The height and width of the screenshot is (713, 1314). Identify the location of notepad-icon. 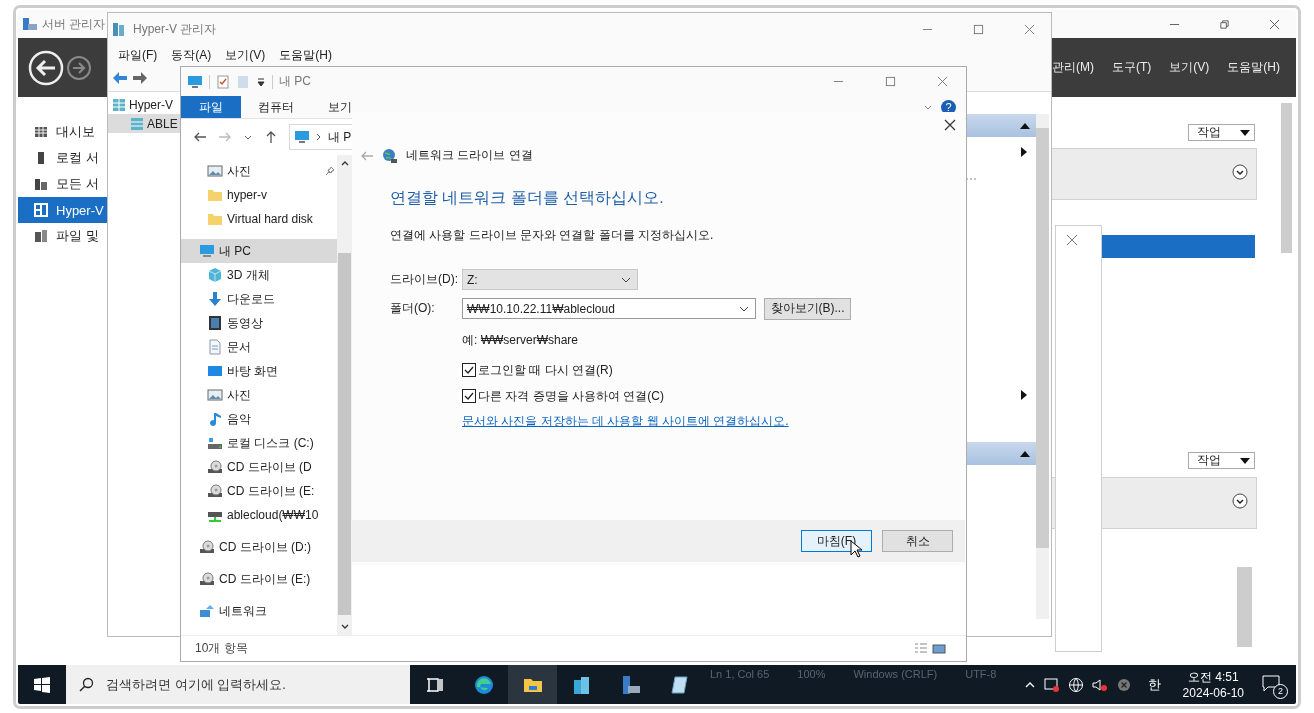
(679, 684).